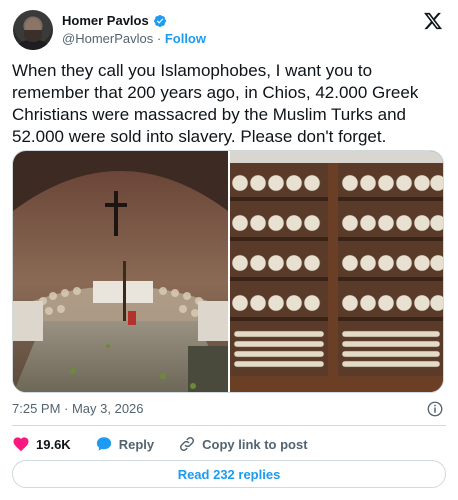 This screenshot has height=500, width=458. Describe the element at coordinates (136, 444) in the screenshot. I see `reply-label: Reply` at that location.